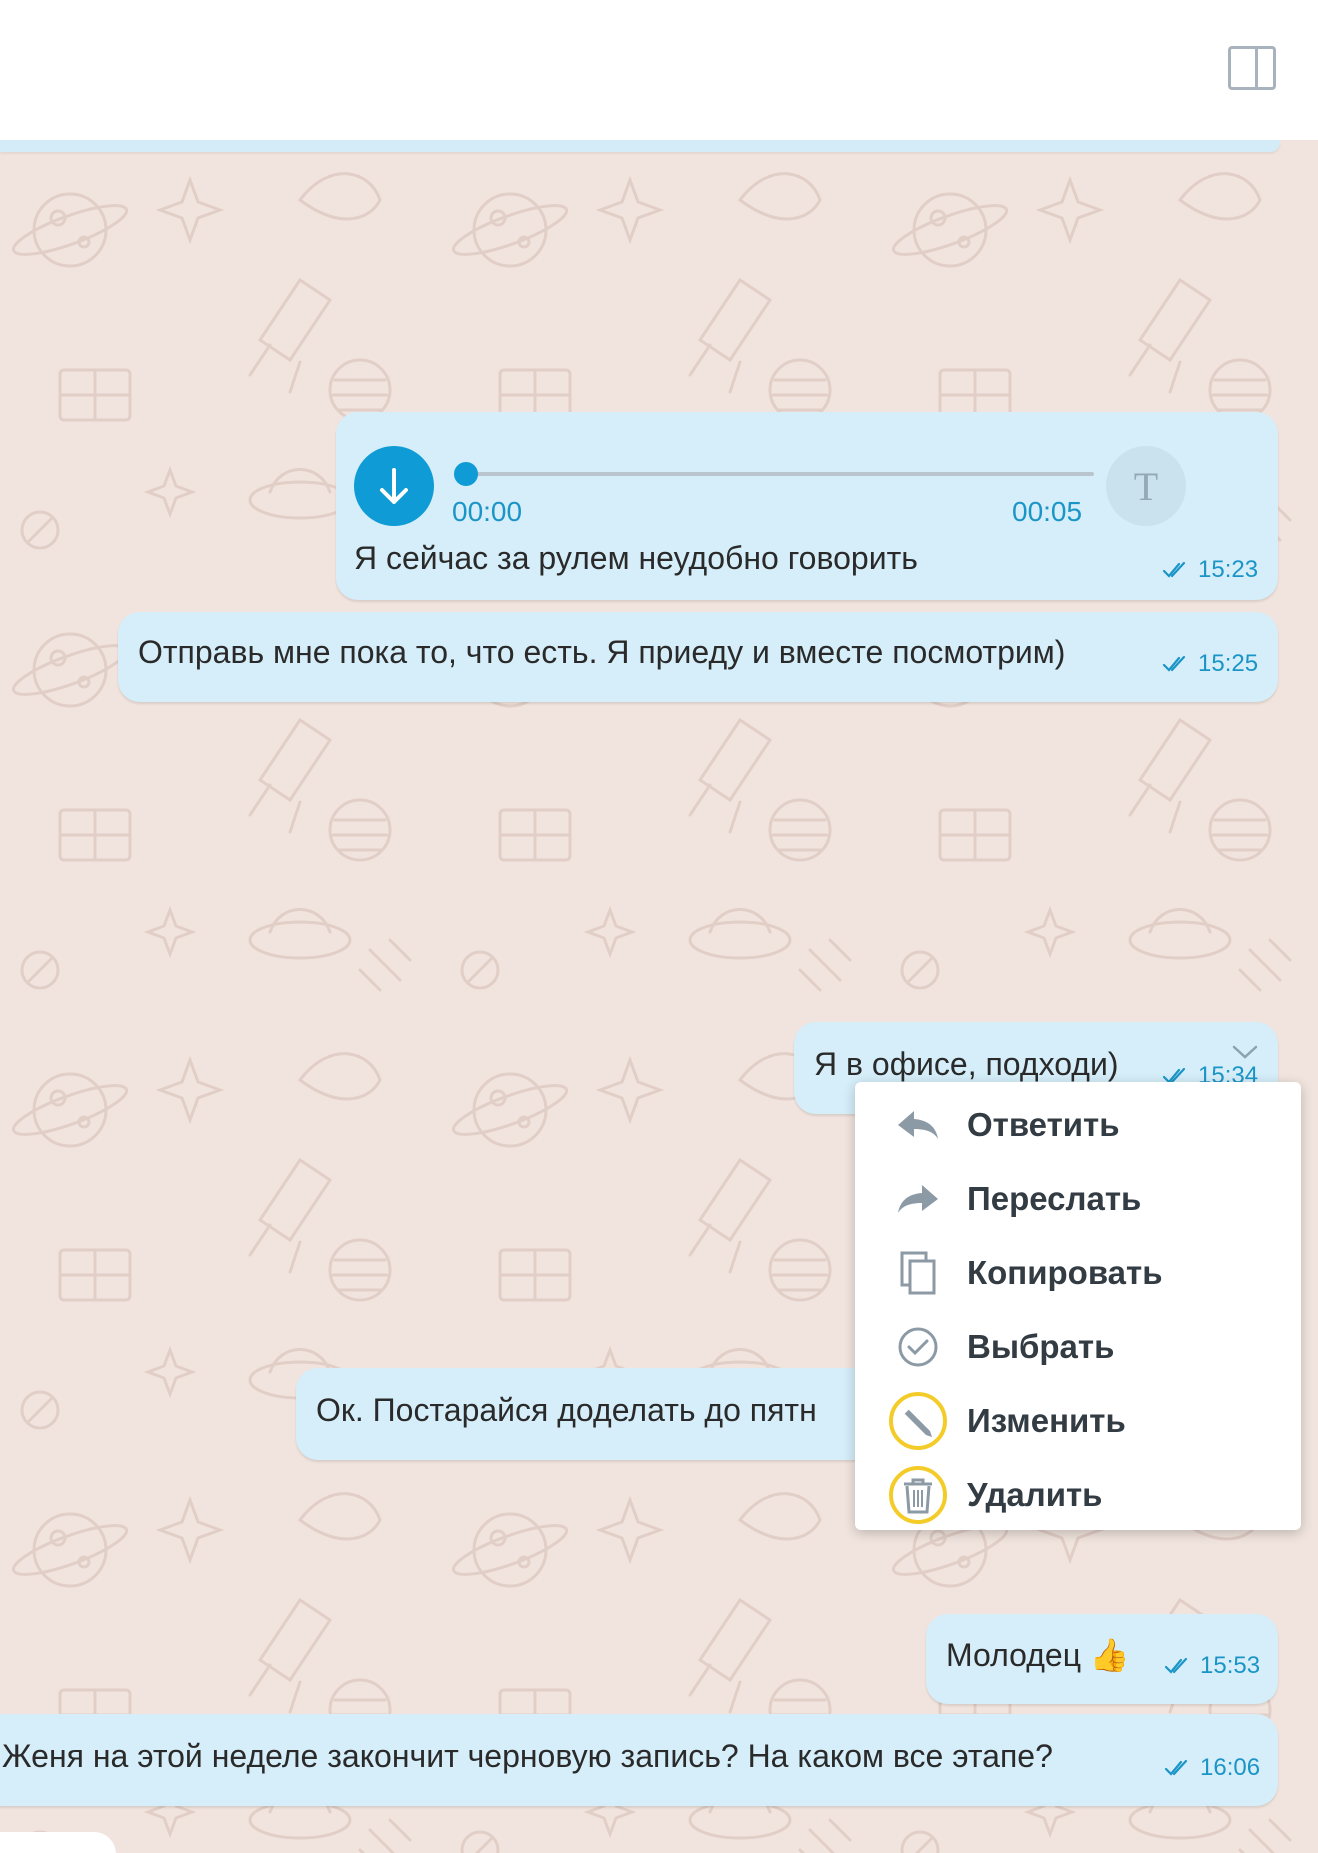 This screenshot has width=1318, height=1853. What do you see at coordinates (1228, 663) in the screenshot?
I see `message-time: 15:25` at bounding box center [1228, 663].